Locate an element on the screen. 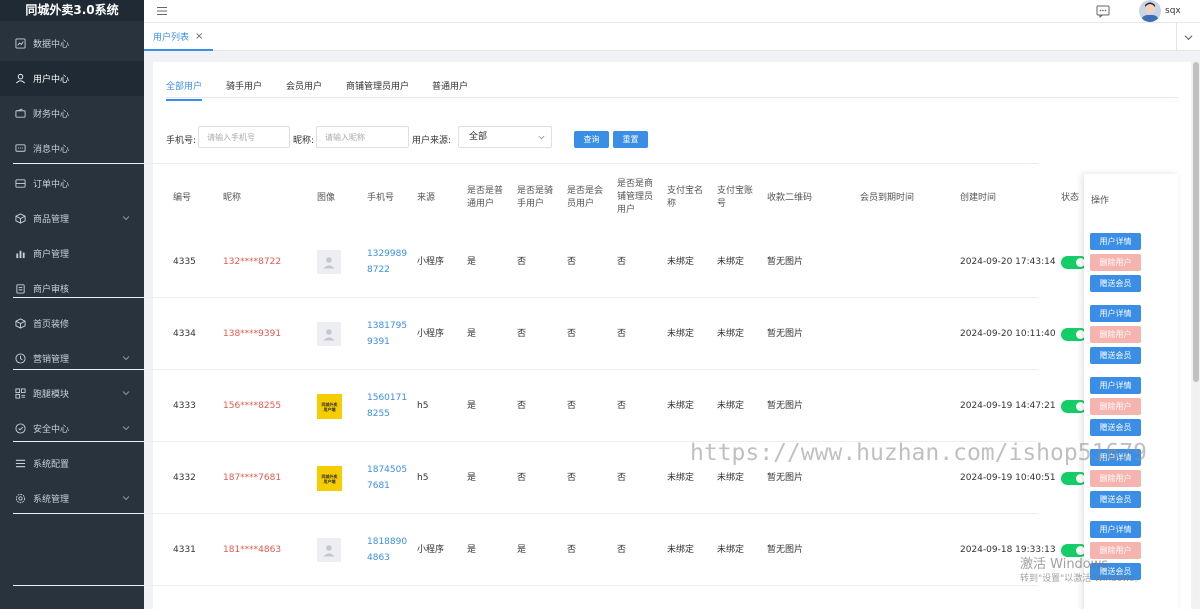  header-ops: 操作 is located at coordinates (1100, 201).